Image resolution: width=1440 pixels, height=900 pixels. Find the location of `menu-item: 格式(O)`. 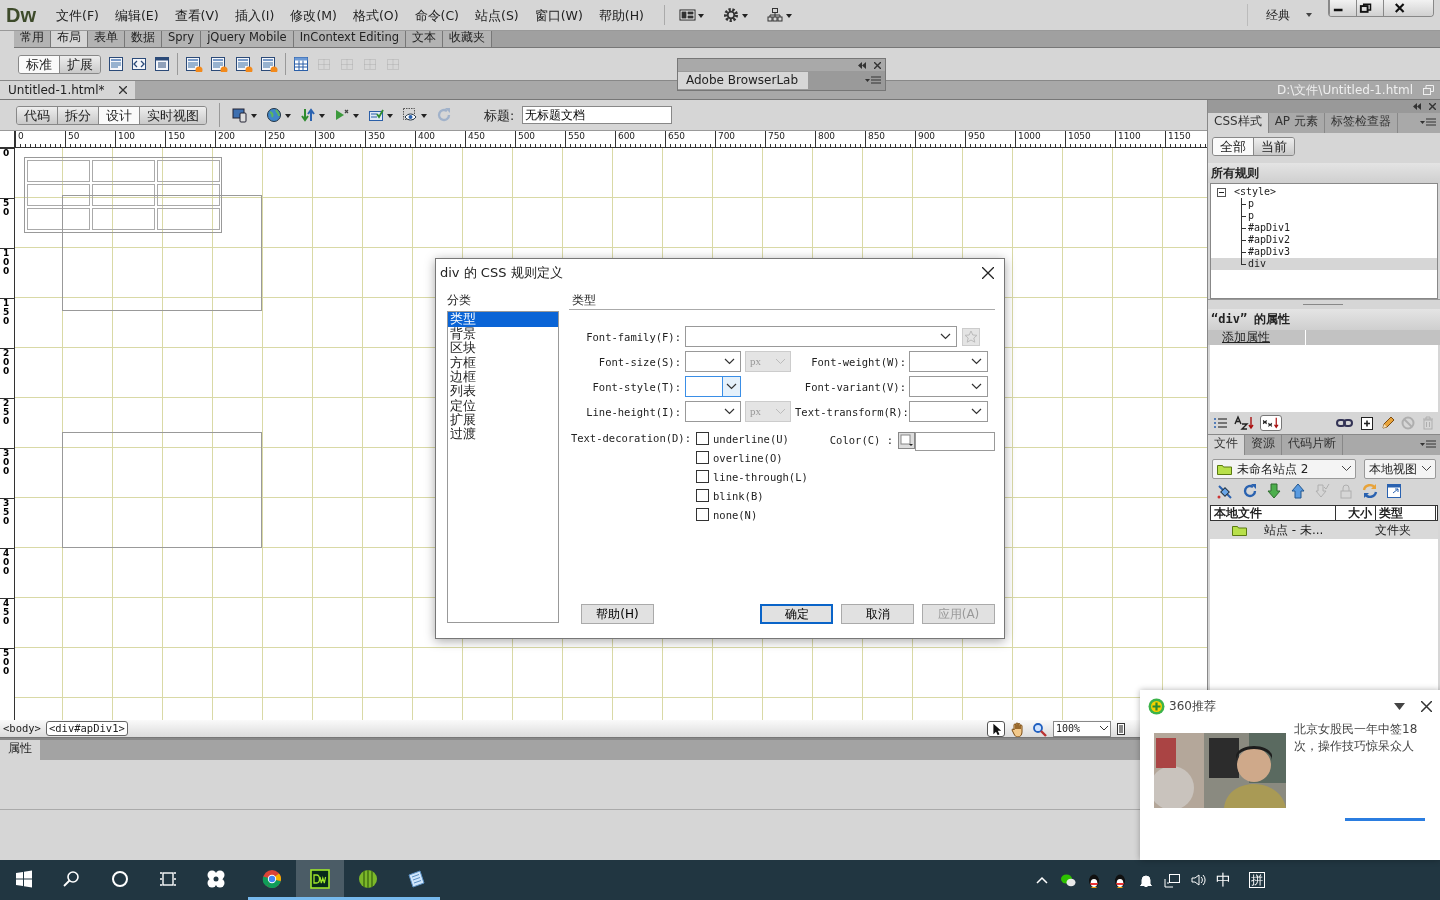

menu-item: 格式(O) is located at coordinates (375, 15).